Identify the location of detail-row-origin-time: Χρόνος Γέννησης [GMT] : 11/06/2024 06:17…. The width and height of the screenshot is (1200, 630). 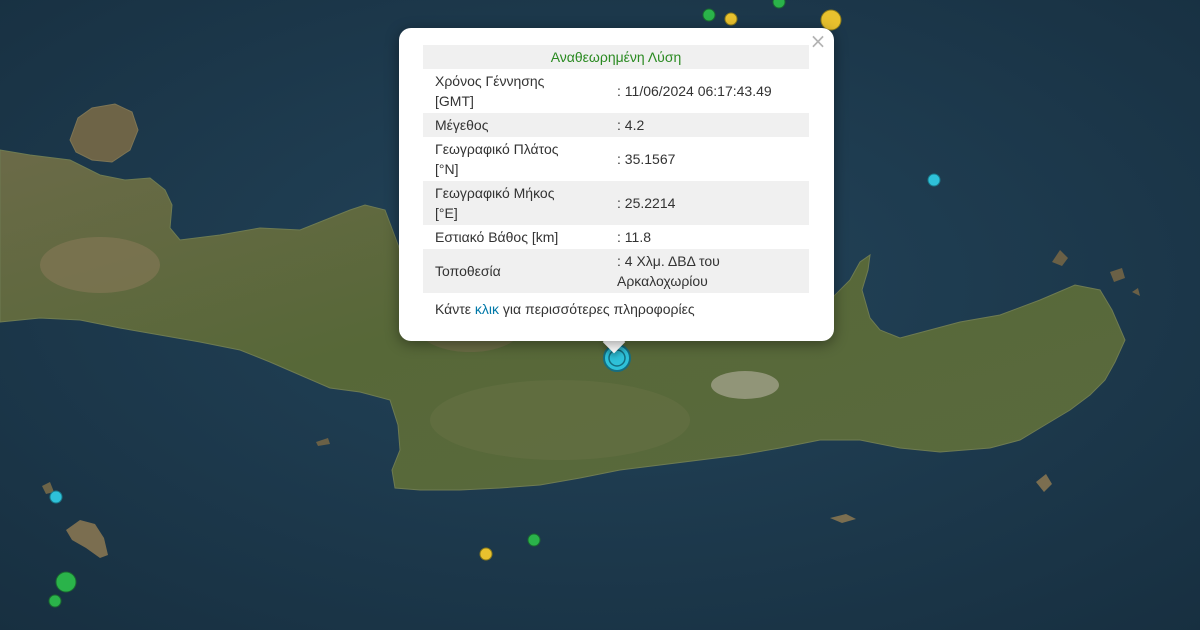
(616, 91).